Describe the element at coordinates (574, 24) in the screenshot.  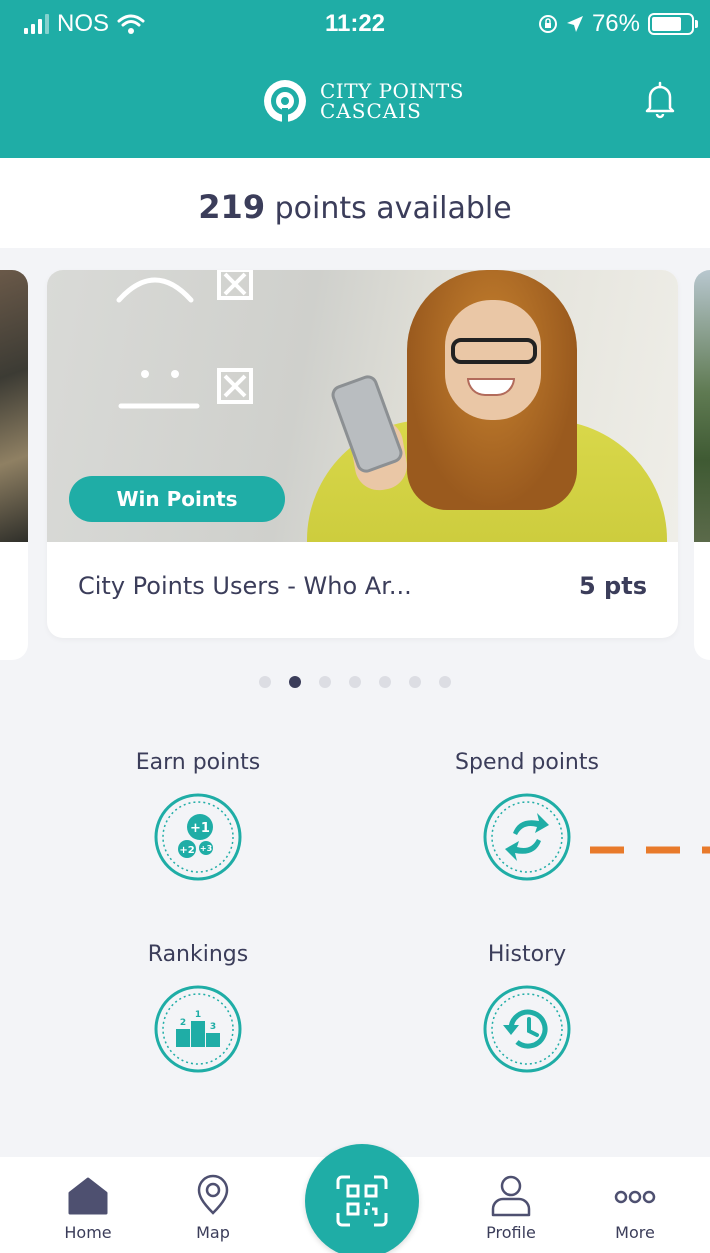
I see `location-arrow-icon` at that location.